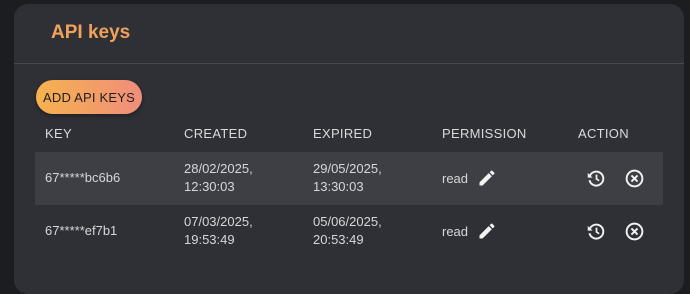  What do you see at coordinates (83, 177) in the screenshot?
I see `key-value: 67*****bc6b6` at bounding box center [83, 177].